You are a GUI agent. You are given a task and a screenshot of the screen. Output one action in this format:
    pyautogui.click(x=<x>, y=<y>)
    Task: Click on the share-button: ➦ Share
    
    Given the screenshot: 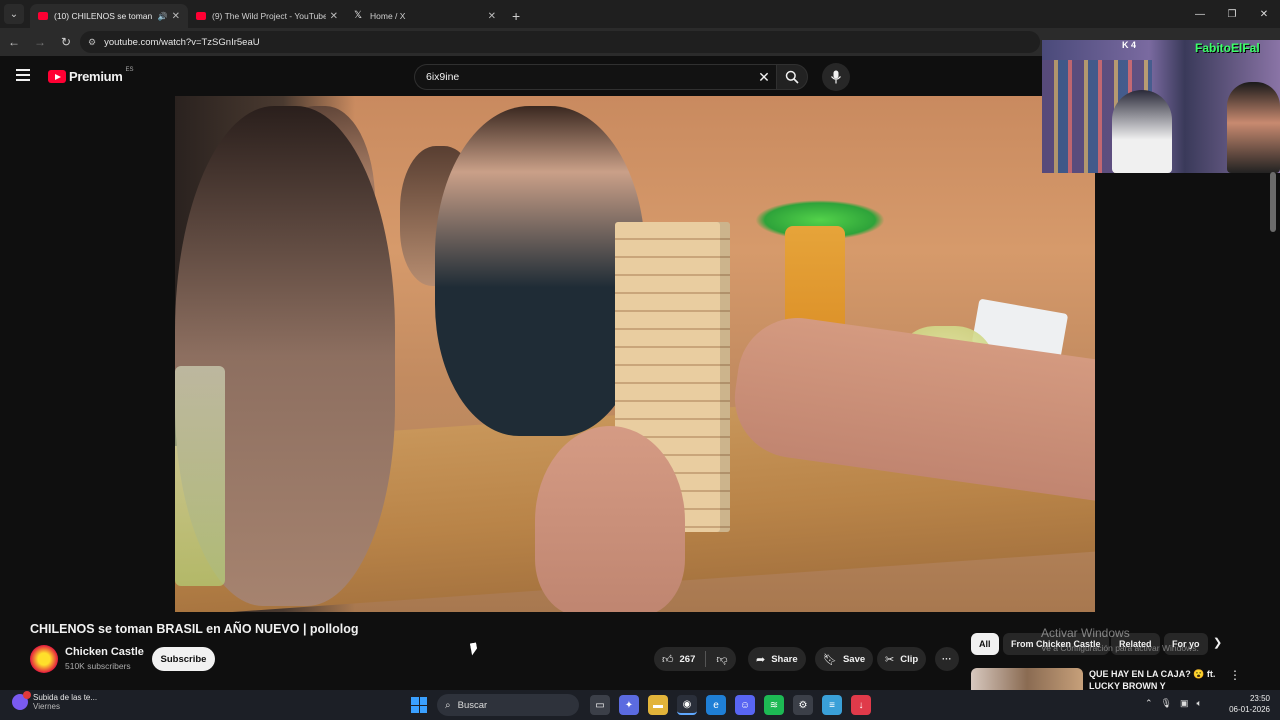 What is the action you would take?
    pyautogui.click(x=777, y=659)
    